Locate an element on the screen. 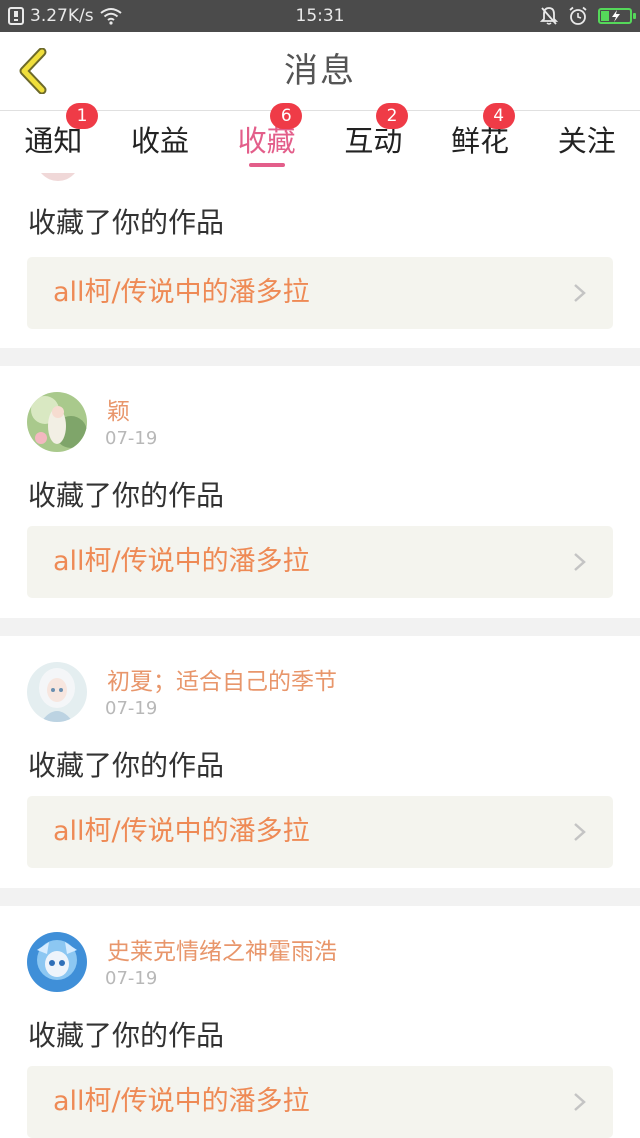 The width and height of the screenshot is (640, 1138). tab-notifications: 通知 1 is located at coordinates (53, 138).